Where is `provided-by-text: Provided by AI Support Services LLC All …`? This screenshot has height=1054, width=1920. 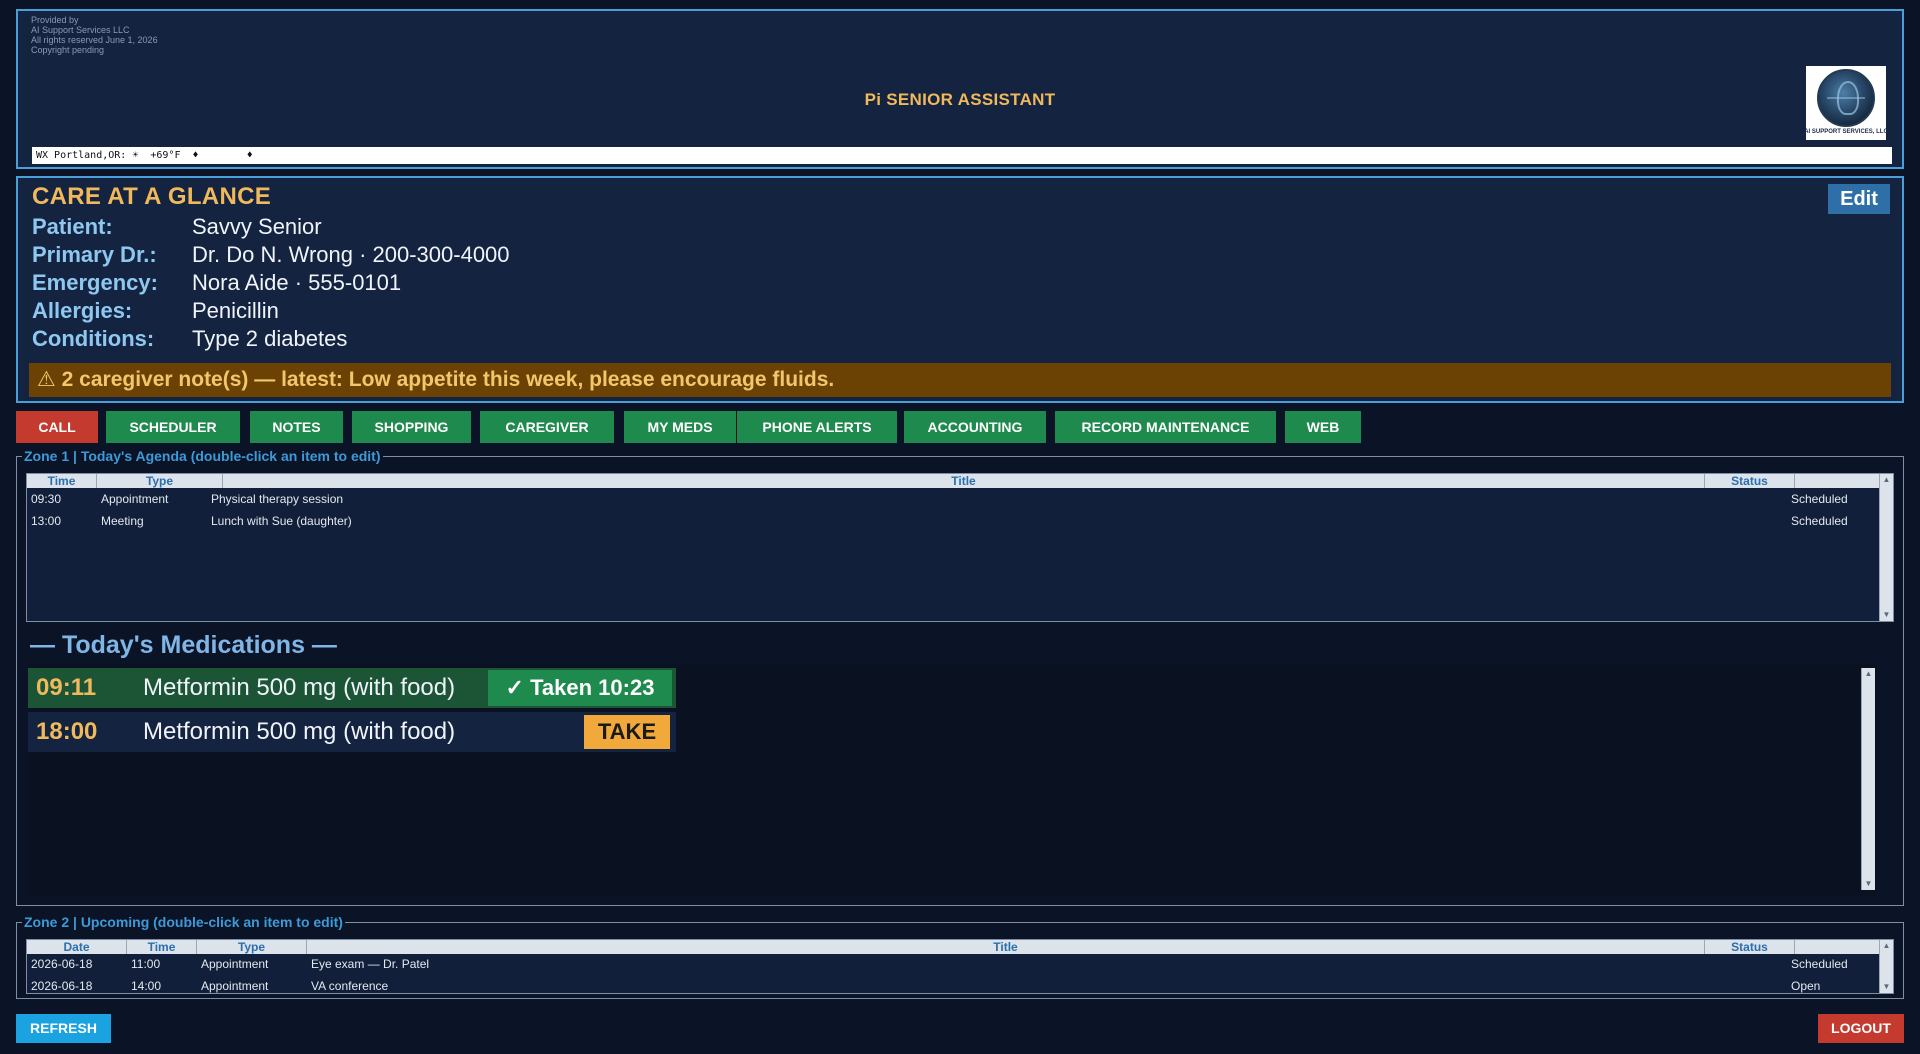
provided-by-text: Provided by AI Support Services LLC All … is located at coordinates (94, 35).